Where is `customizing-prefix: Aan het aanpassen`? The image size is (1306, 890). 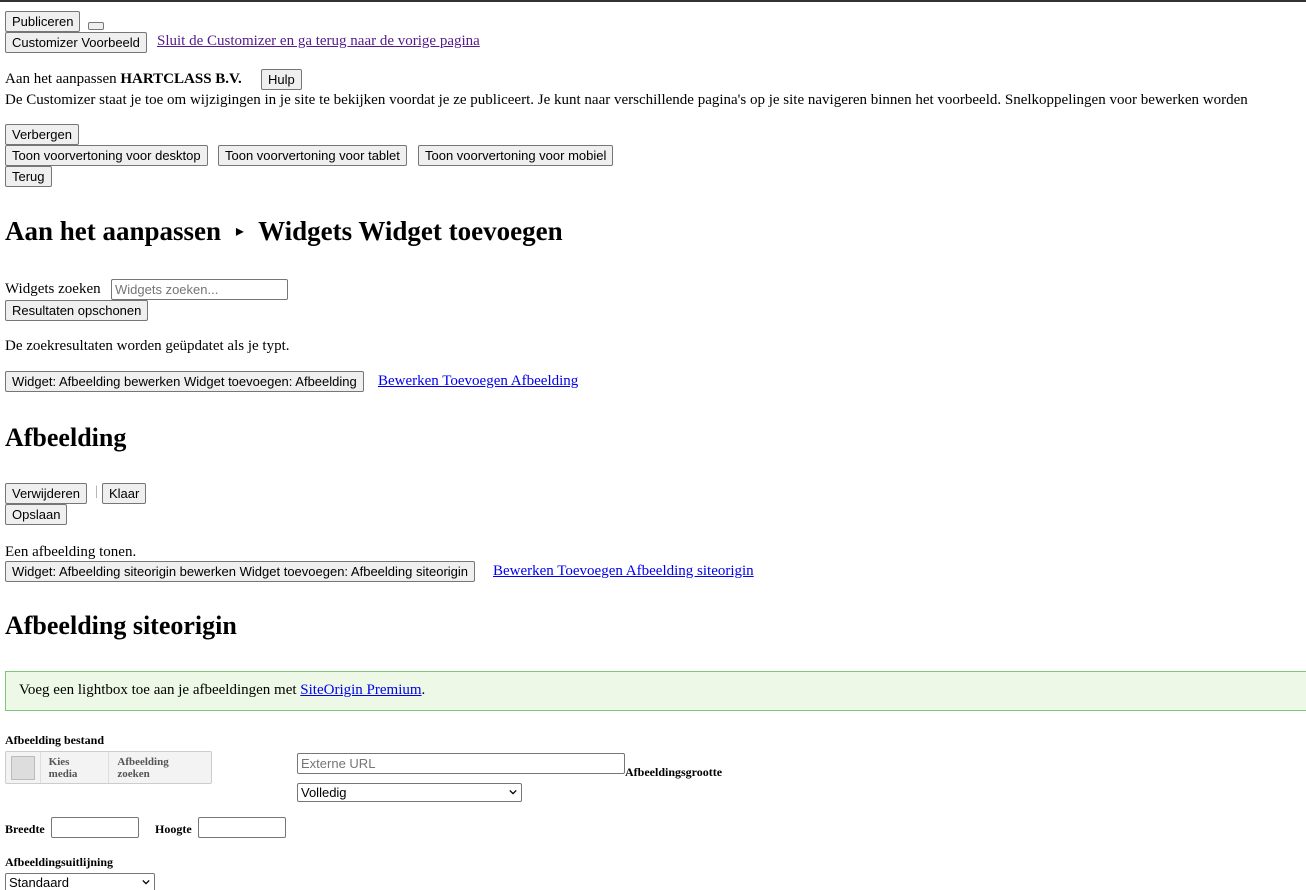
customizing-prefix: Aan het aanpassen is located at coordinates (61, 79).